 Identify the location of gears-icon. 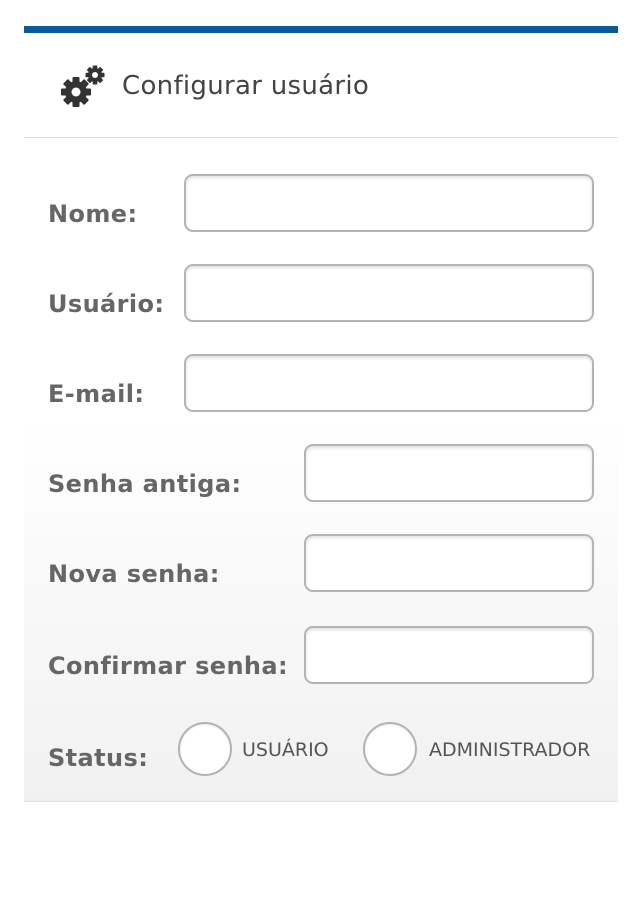
(83, 86).